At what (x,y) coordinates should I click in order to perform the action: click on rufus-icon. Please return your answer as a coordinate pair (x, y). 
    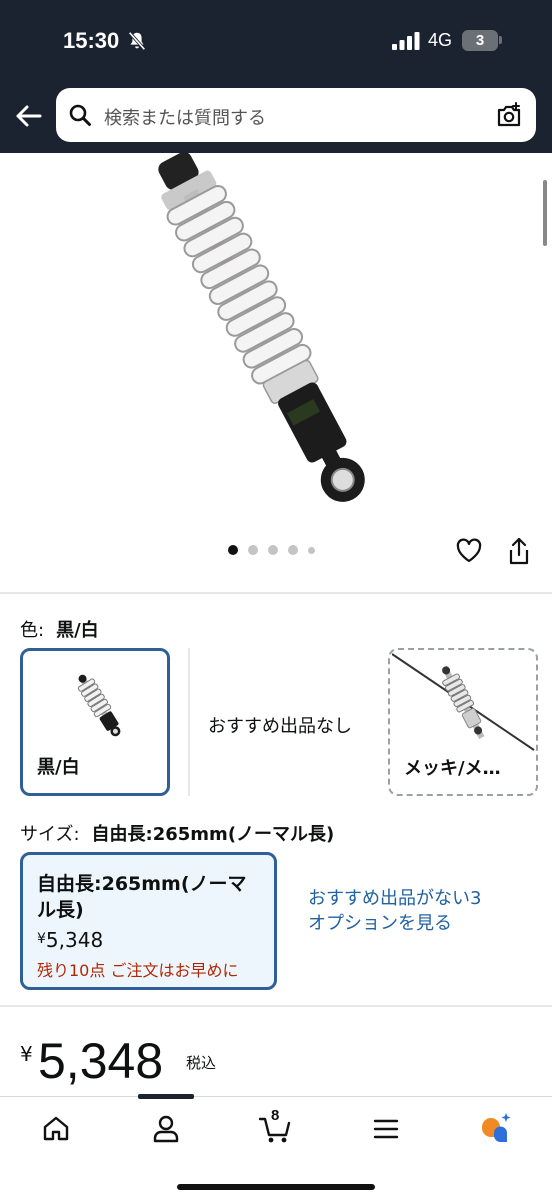
    Looking at the image, I should click on (496, 1129).